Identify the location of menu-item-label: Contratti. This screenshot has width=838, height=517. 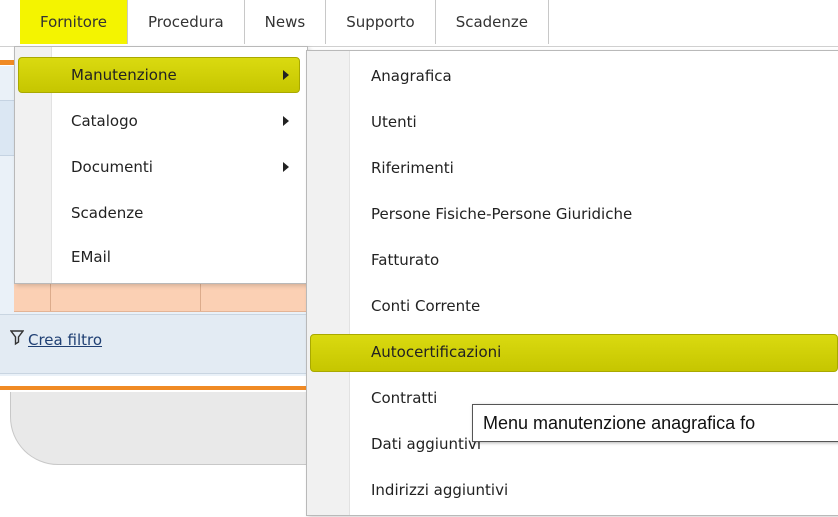
(404, 398).